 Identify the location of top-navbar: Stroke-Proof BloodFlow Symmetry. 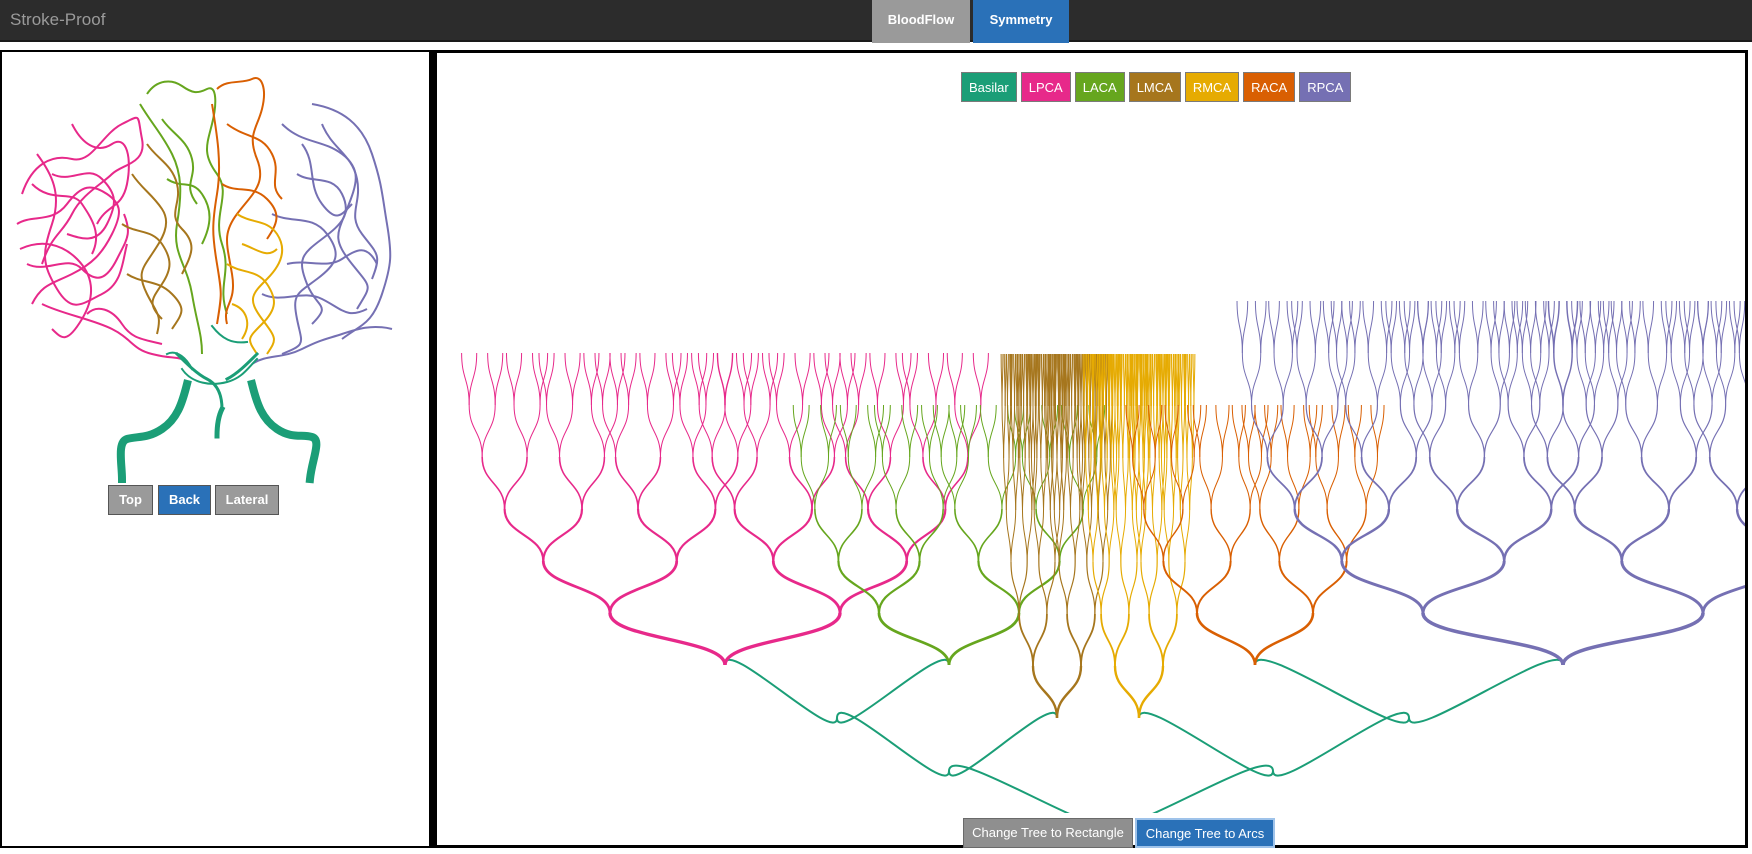
(876, 21).